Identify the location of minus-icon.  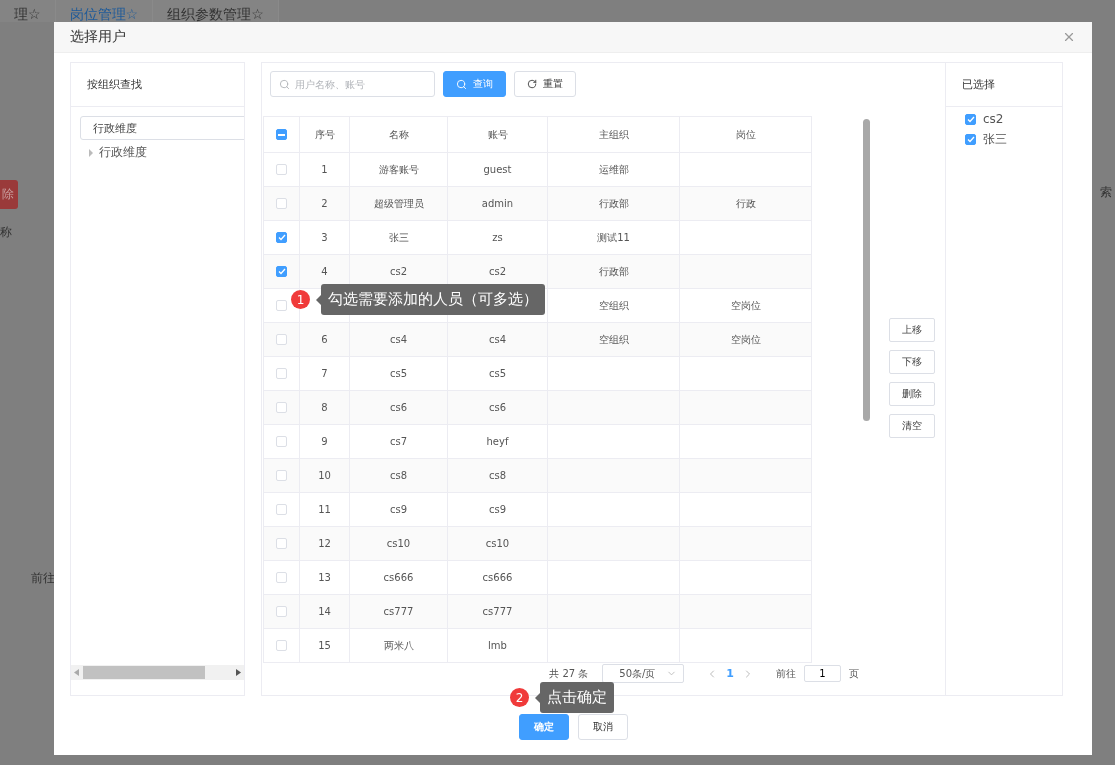
(281, 134).